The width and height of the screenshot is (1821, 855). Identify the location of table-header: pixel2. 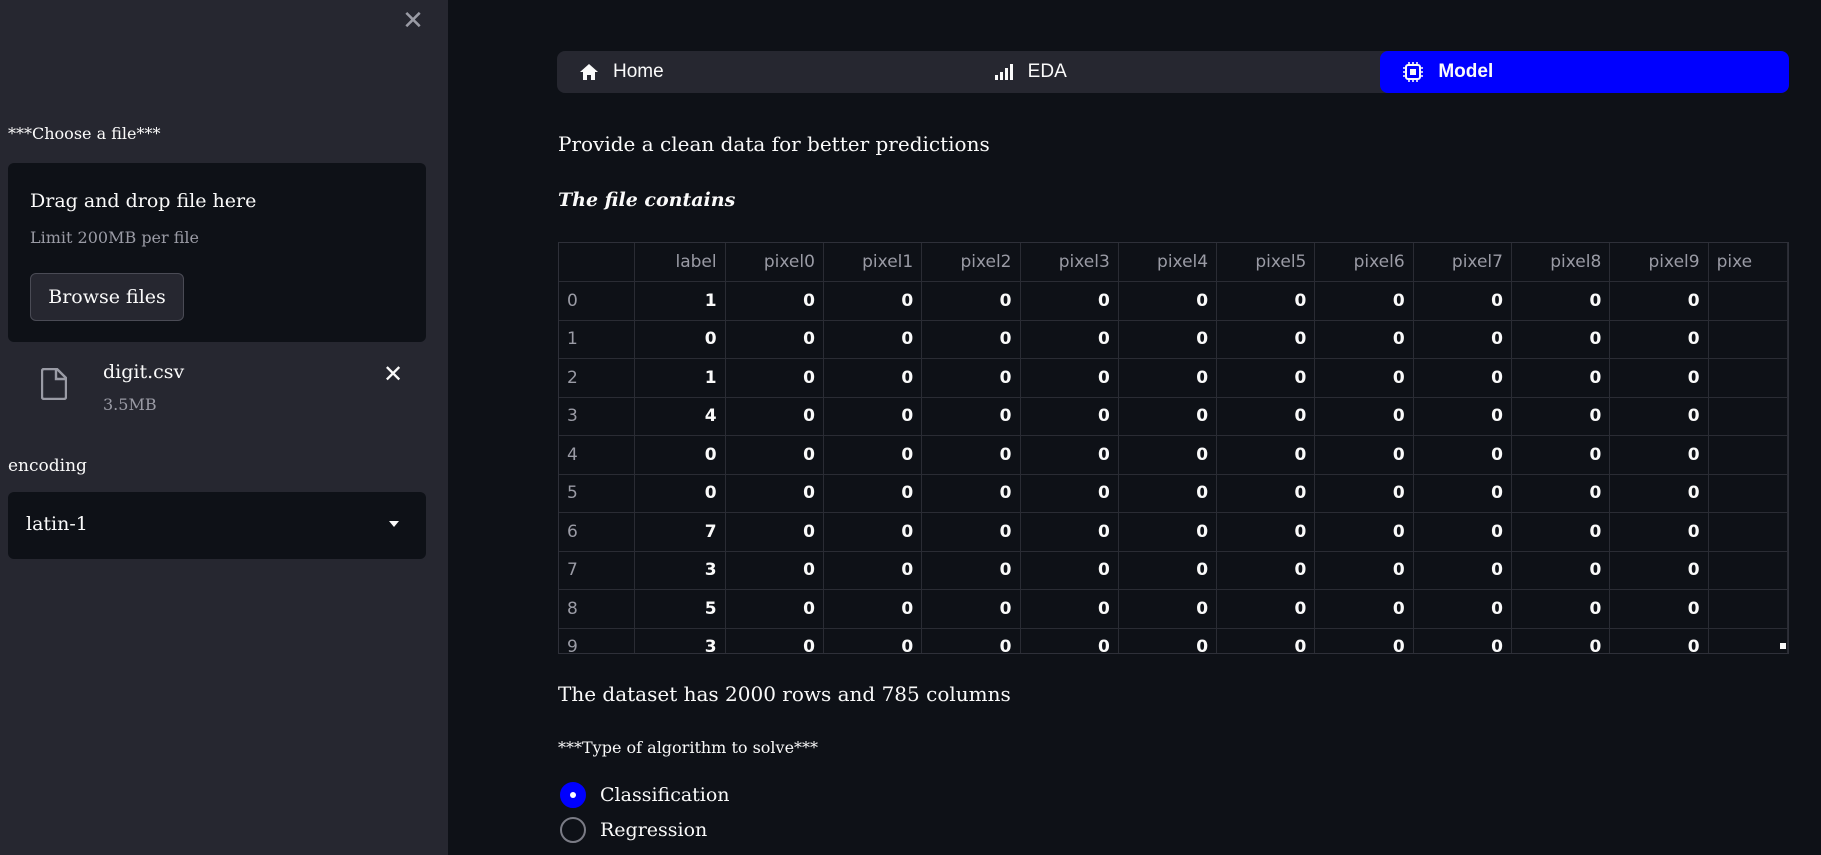
(971, 262).